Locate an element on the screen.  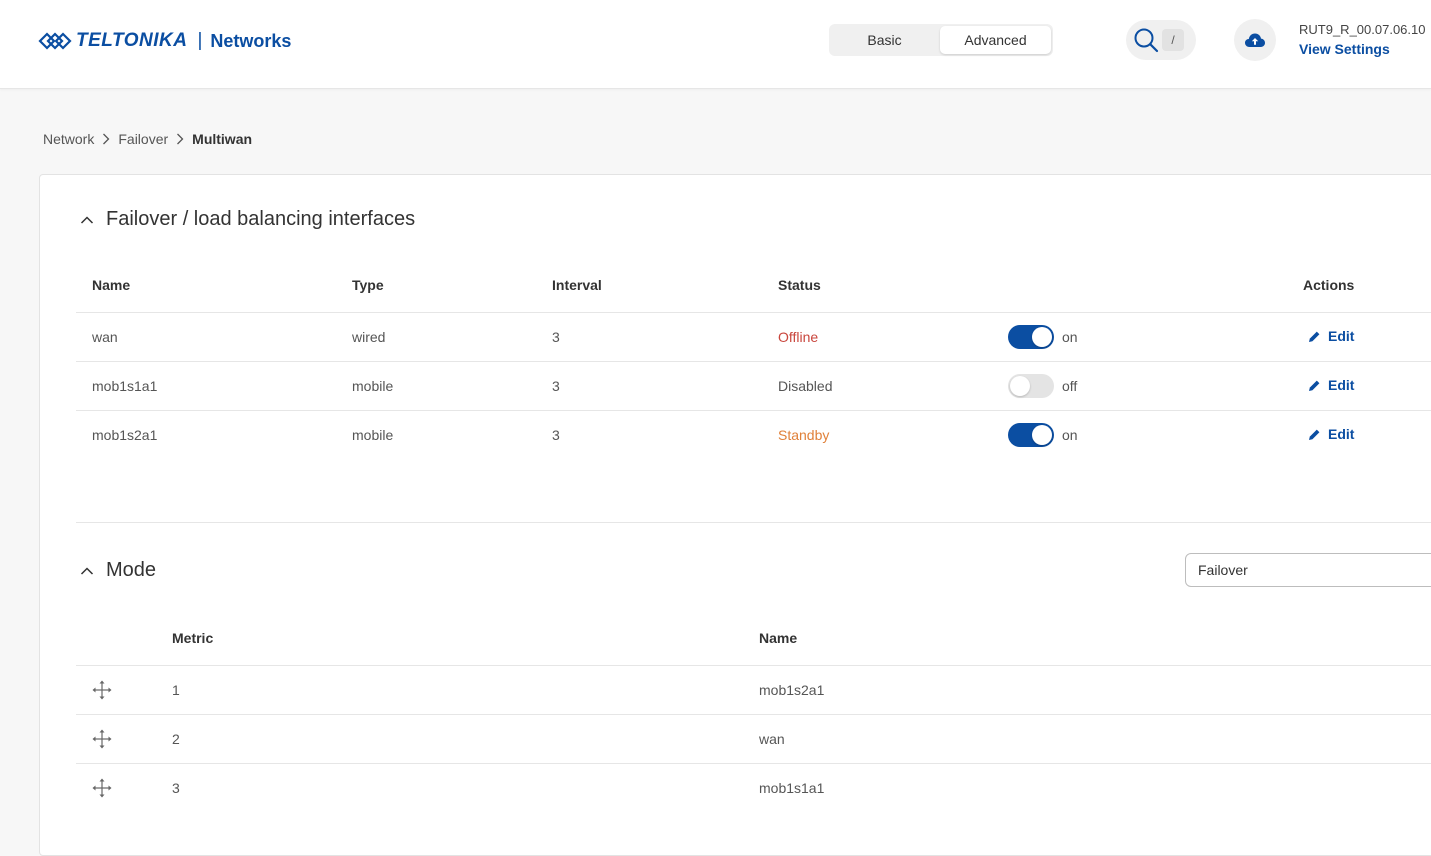
section-divider is located at coordinates (753, 522).